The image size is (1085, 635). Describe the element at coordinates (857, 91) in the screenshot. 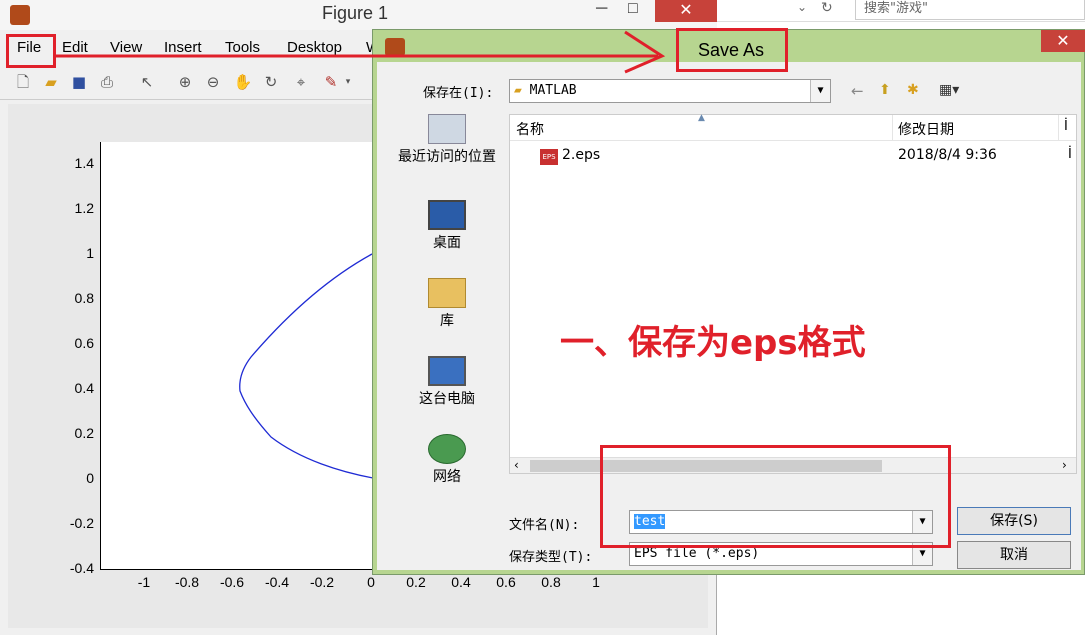

I see `back-icon: ←` at that location.